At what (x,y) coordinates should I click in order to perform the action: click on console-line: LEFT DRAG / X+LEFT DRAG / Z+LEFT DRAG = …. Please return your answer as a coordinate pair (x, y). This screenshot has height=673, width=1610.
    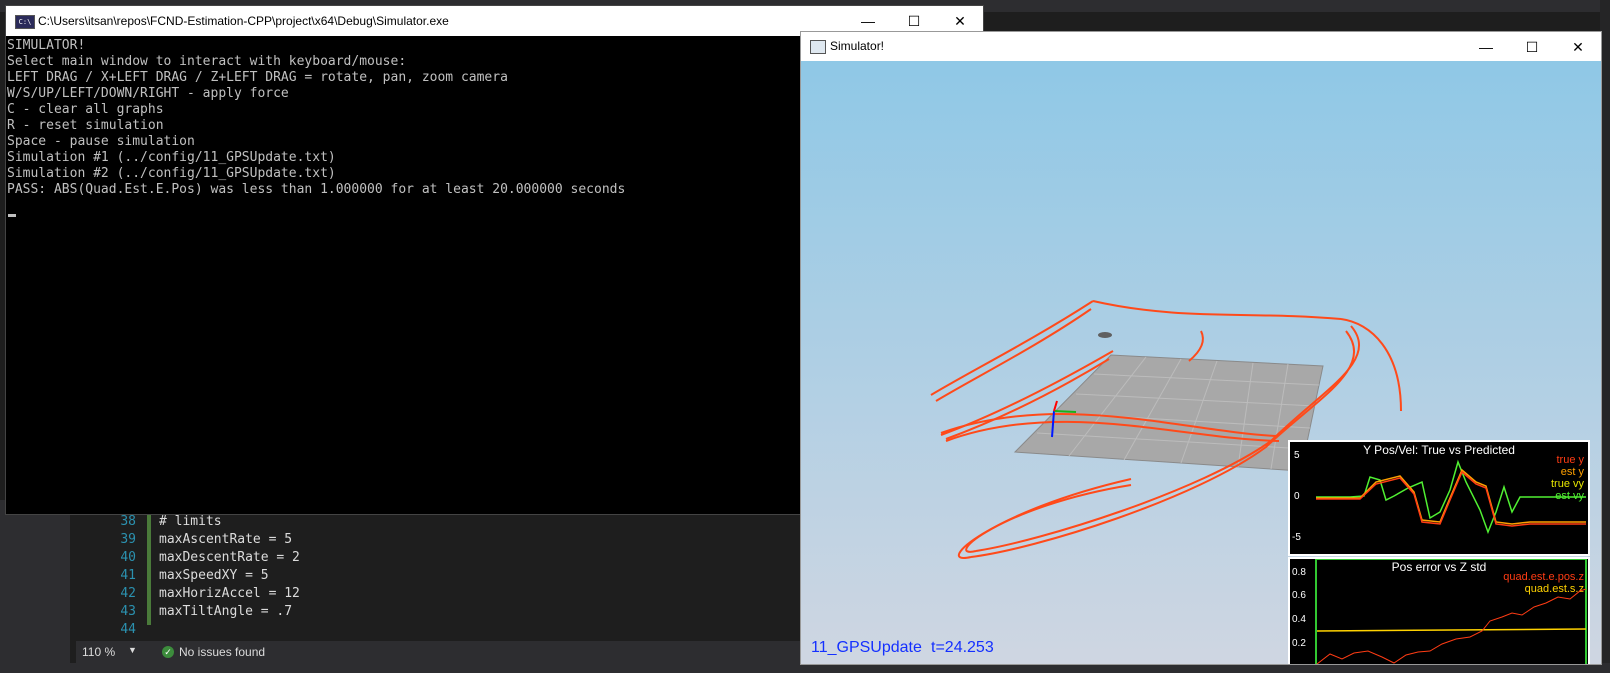
    Looking at the image, I should click on (257, 77).